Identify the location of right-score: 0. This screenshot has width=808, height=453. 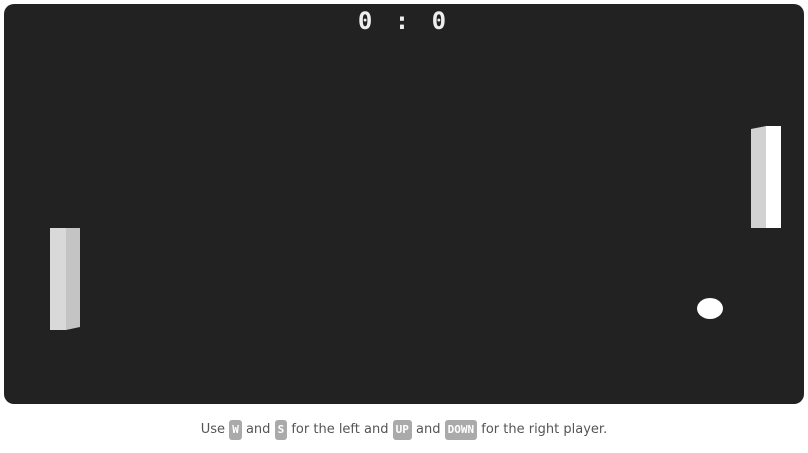
(441, 21).